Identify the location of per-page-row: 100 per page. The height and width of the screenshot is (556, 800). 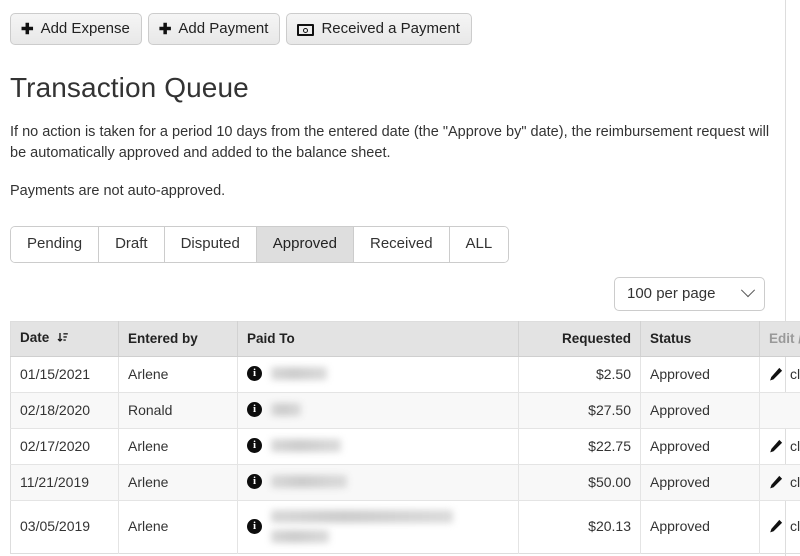
(392, 293).